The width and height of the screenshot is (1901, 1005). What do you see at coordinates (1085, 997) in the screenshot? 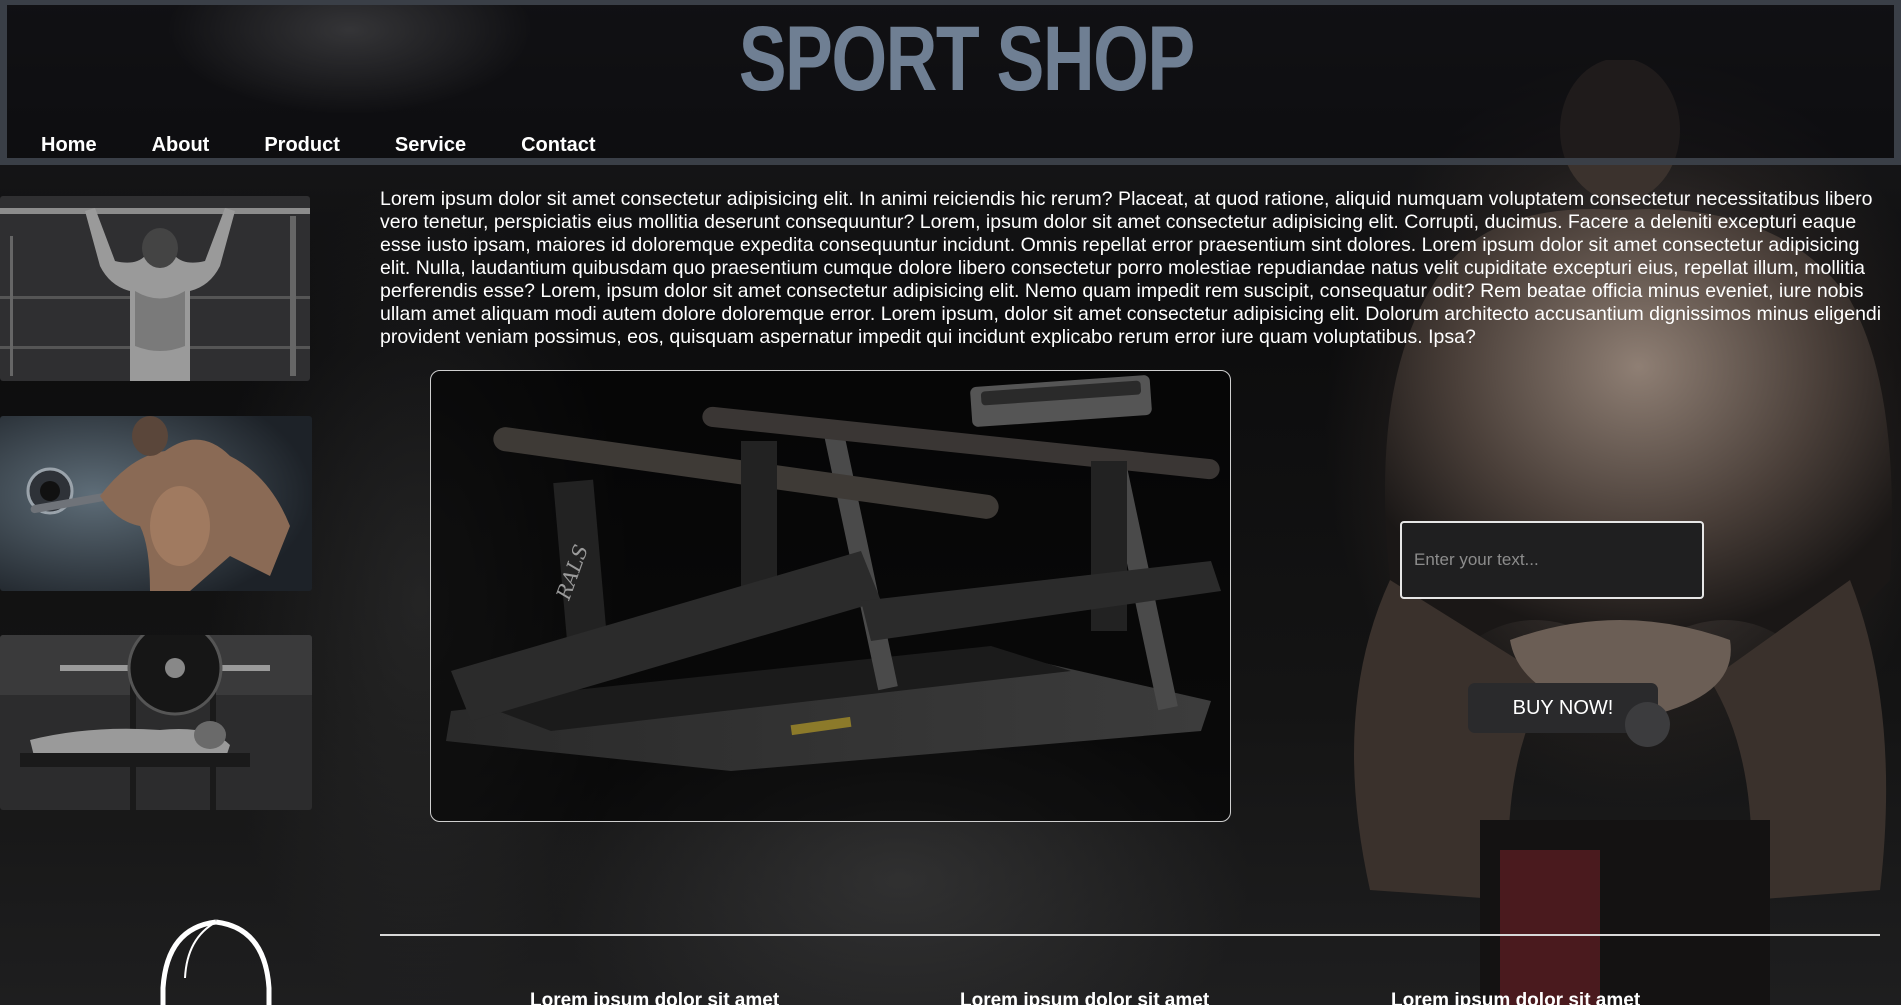
I see `footer-heading-2: Lorem ipsum dolor sit amet` at bounding box center [1085, 997].